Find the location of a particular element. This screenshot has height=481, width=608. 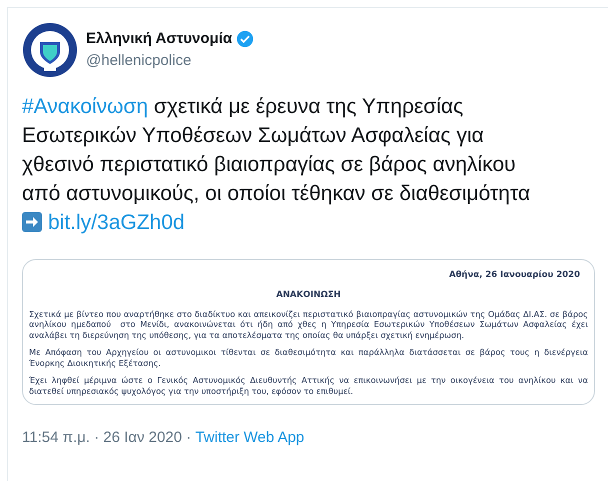

account-name: Ελληνική Αστυνομία is located at coordinates (159, 39).